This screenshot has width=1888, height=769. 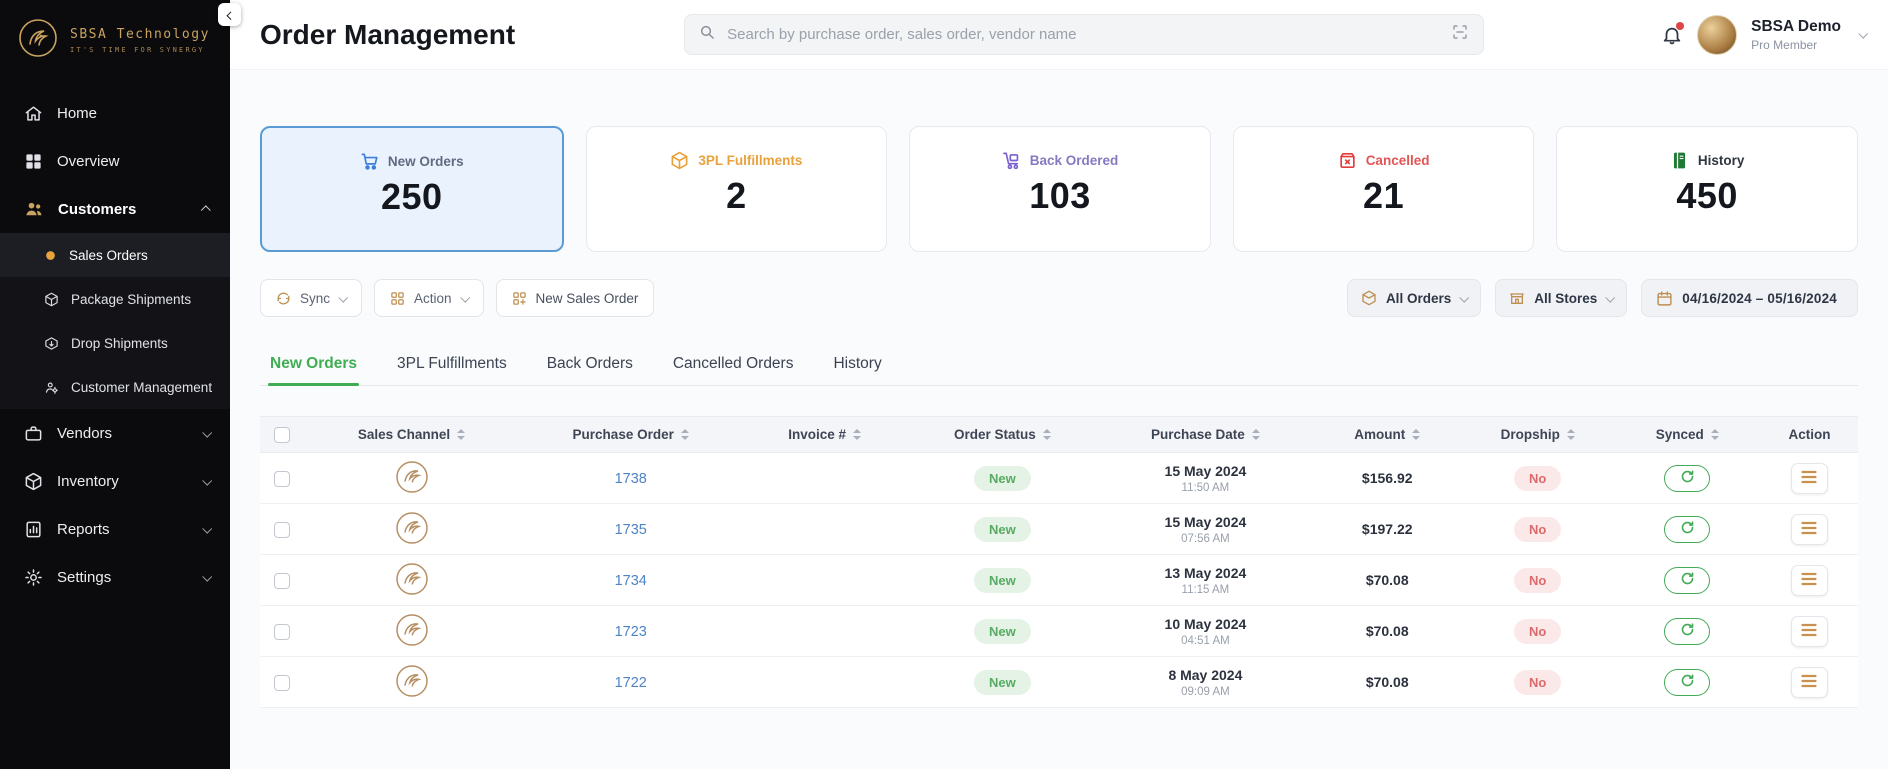 What do you see at coordinates (630, 434) in the screenshot?
I see `column-header-purchase-order: Purchase Order` at bounding box center [630, 434].